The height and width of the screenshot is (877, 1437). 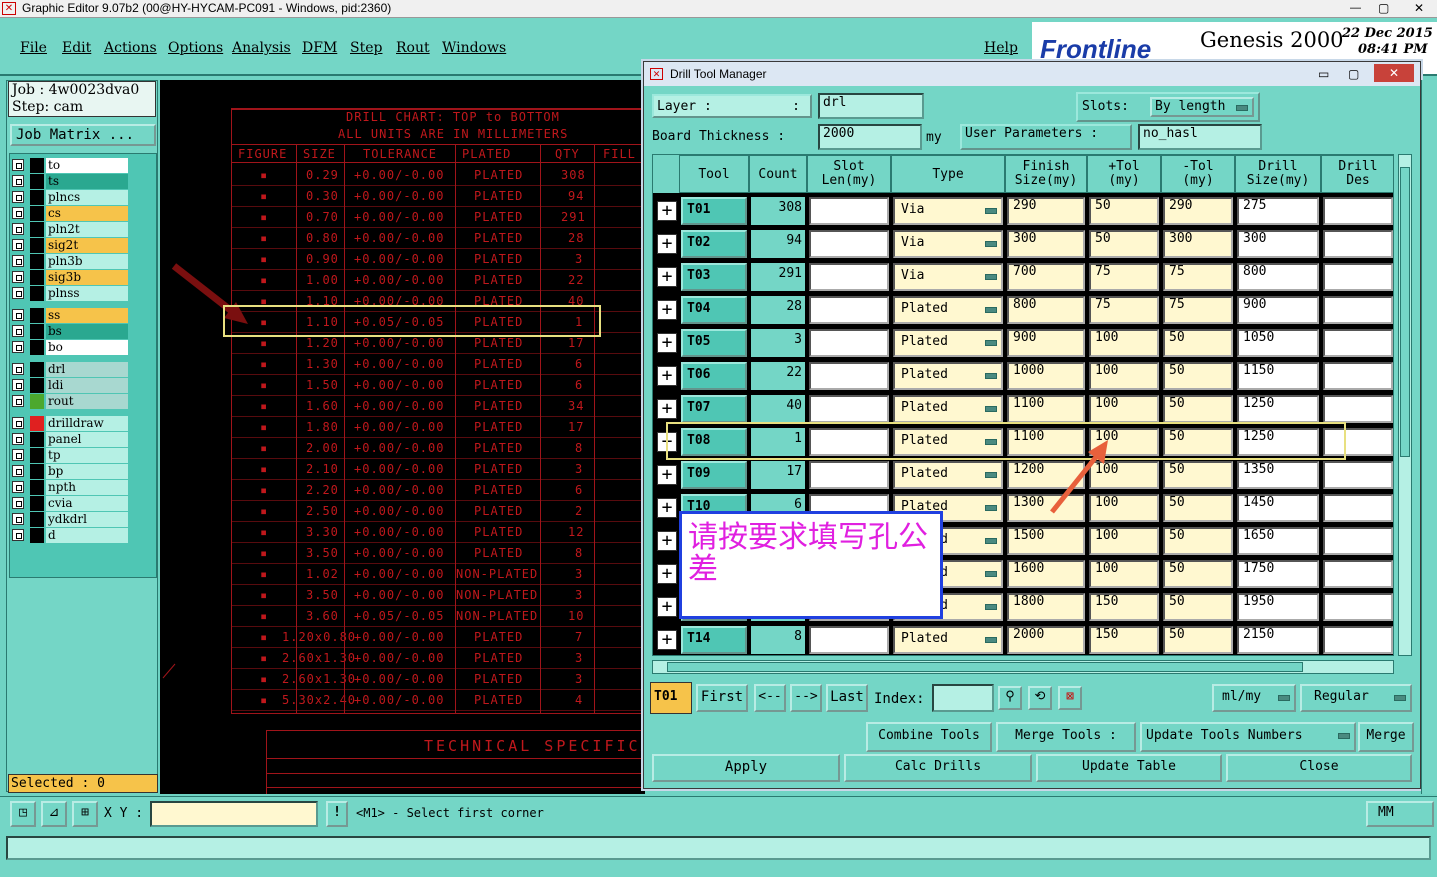 What do you see at coordinates (1278, 244) in the screenshot?
I see `drill-size-input: 300` at bounding box center [1278, 244].